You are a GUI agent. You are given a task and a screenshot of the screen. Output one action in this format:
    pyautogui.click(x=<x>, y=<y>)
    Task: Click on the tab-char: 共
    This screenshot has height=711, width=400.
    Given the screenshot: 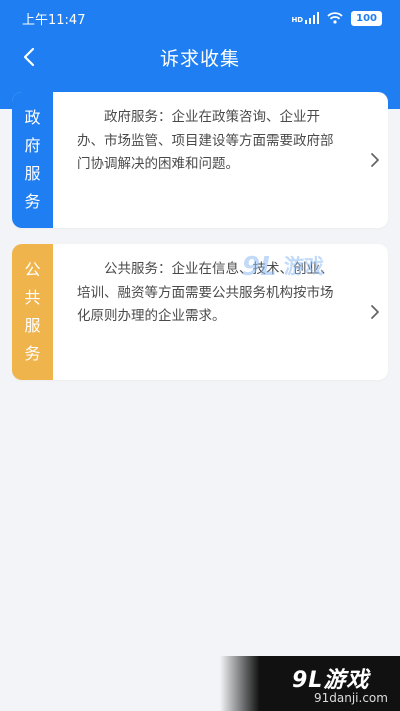 What is the action you would take?
    pyautogui.click(x=32, y=297)
    